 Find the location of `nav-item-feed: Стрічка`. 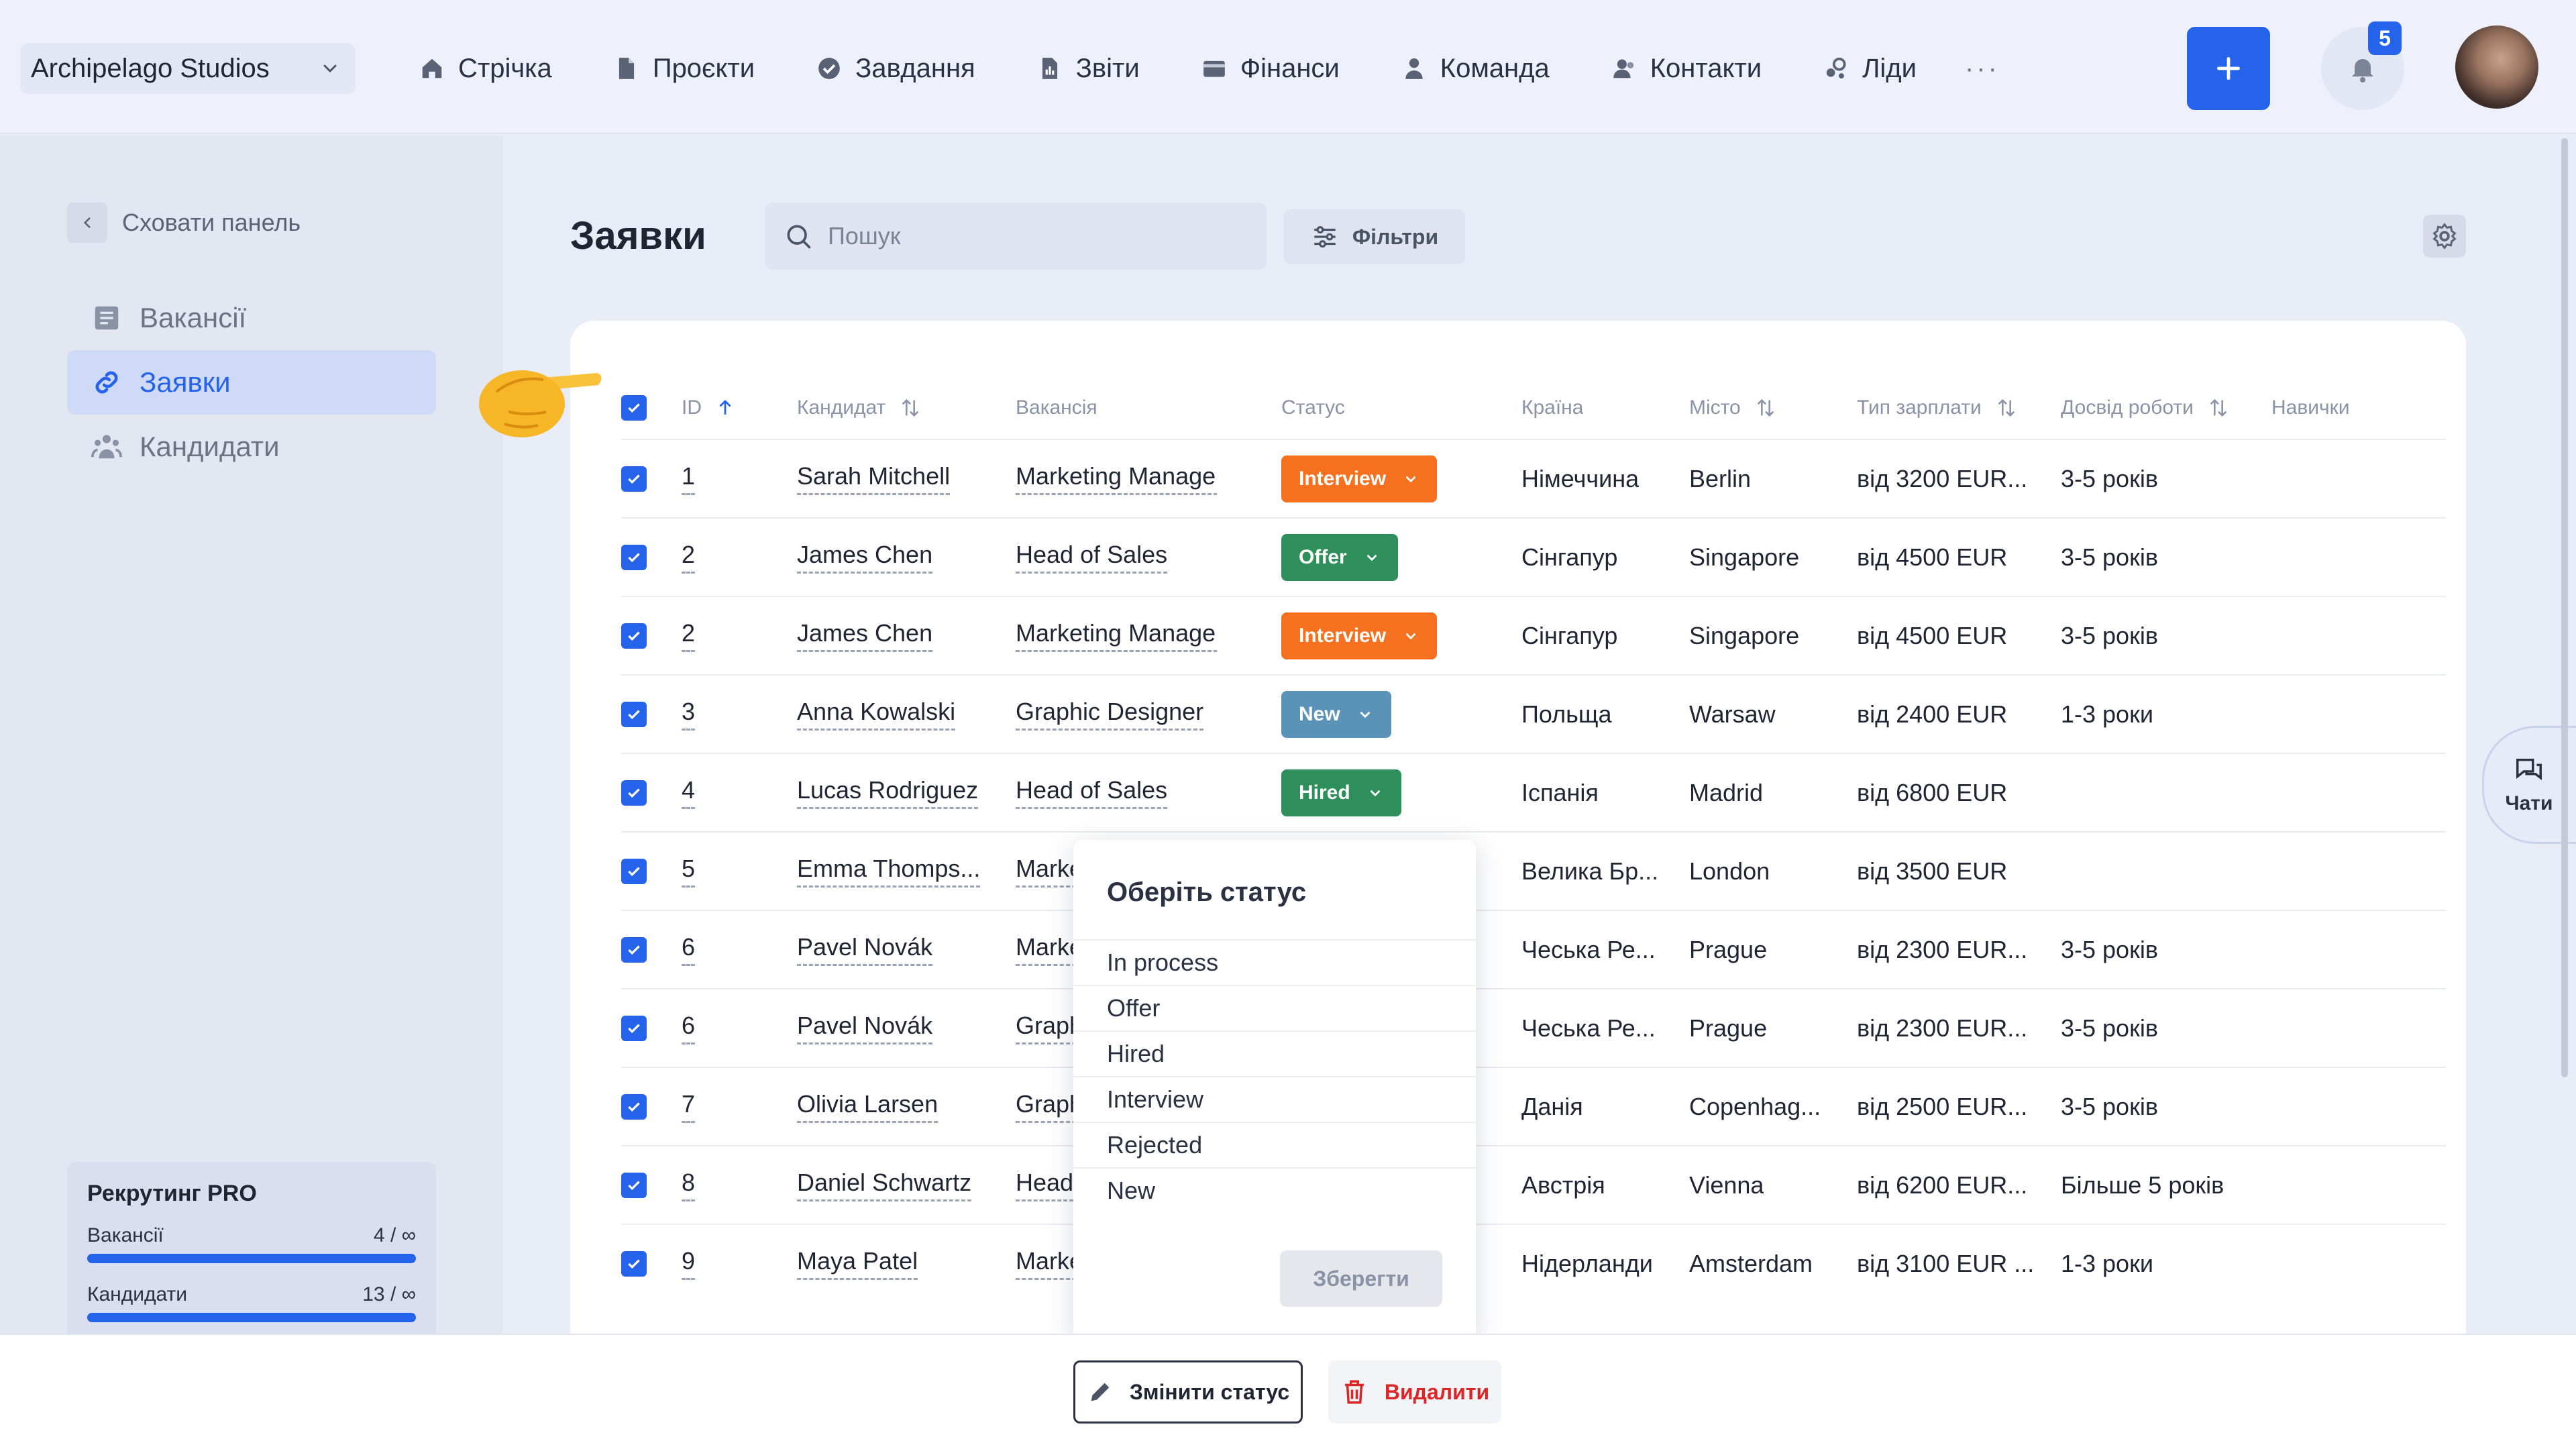

nav-item-feed: Стрічка is located at coordinates (485, 68).